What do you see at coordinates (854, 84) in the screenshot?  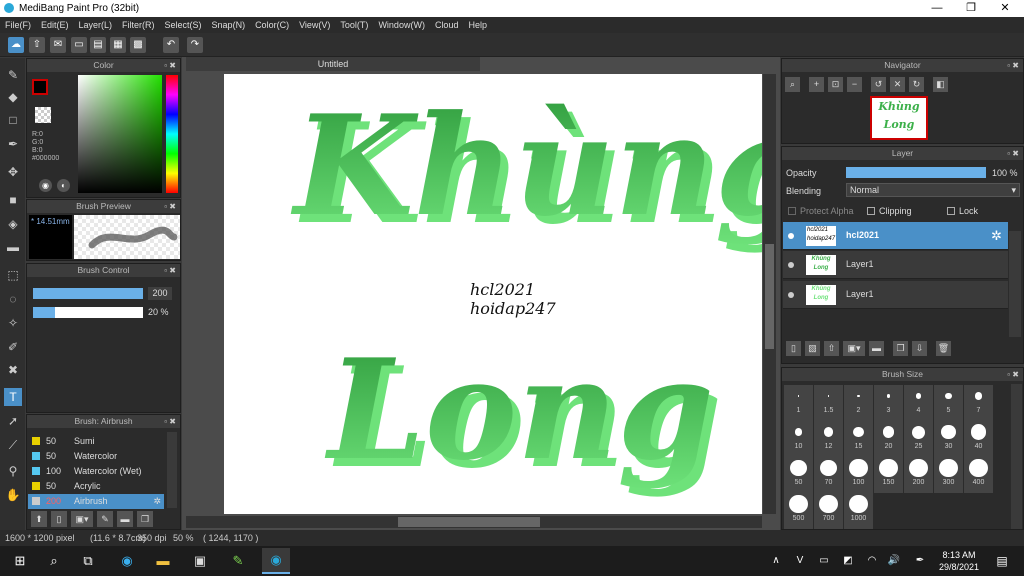 I see `zoom-out-icon: −` at bounding box center [854, 84].